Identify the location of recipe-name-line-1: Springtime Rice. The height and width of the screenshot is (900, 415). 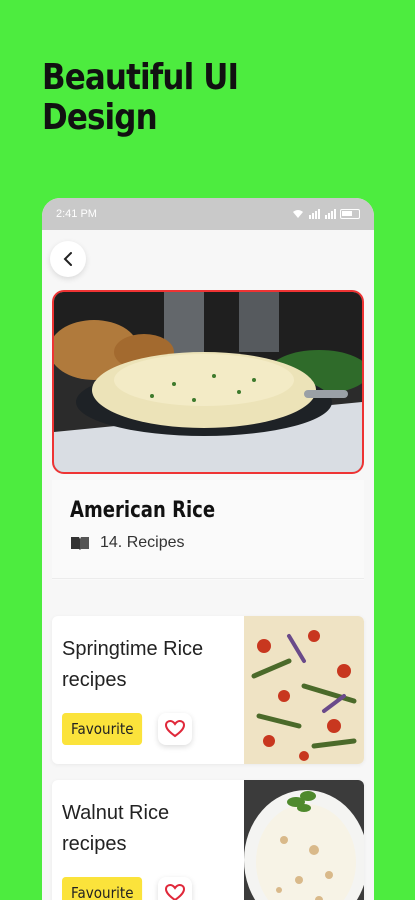
(133, 649).